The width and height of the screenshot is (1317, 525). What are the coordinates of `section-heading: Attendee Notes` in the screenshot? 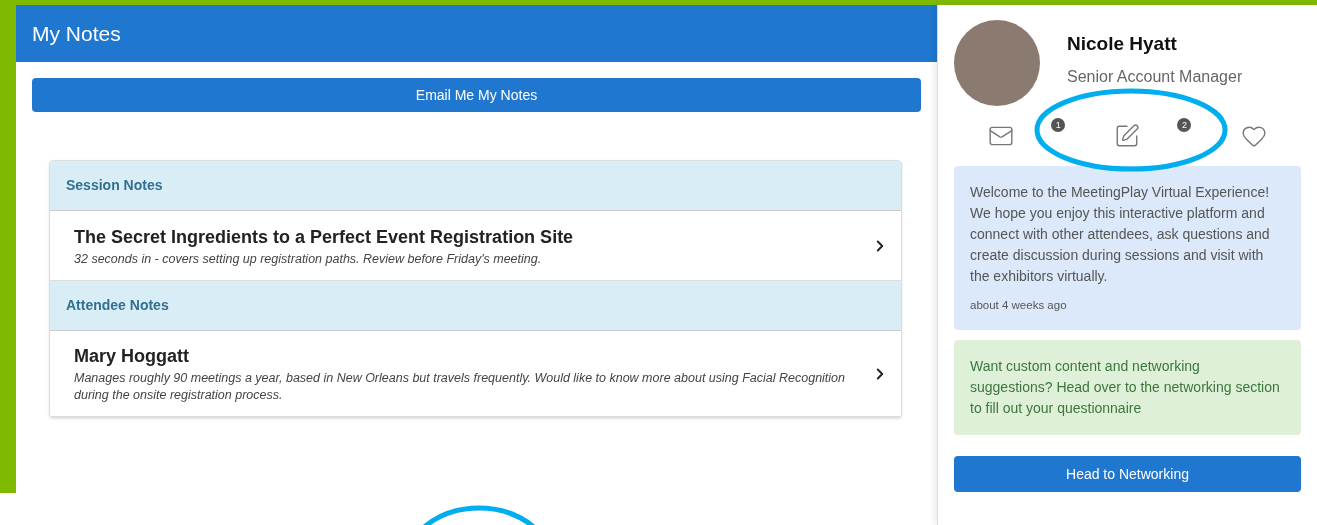 It's located at (117, 305).